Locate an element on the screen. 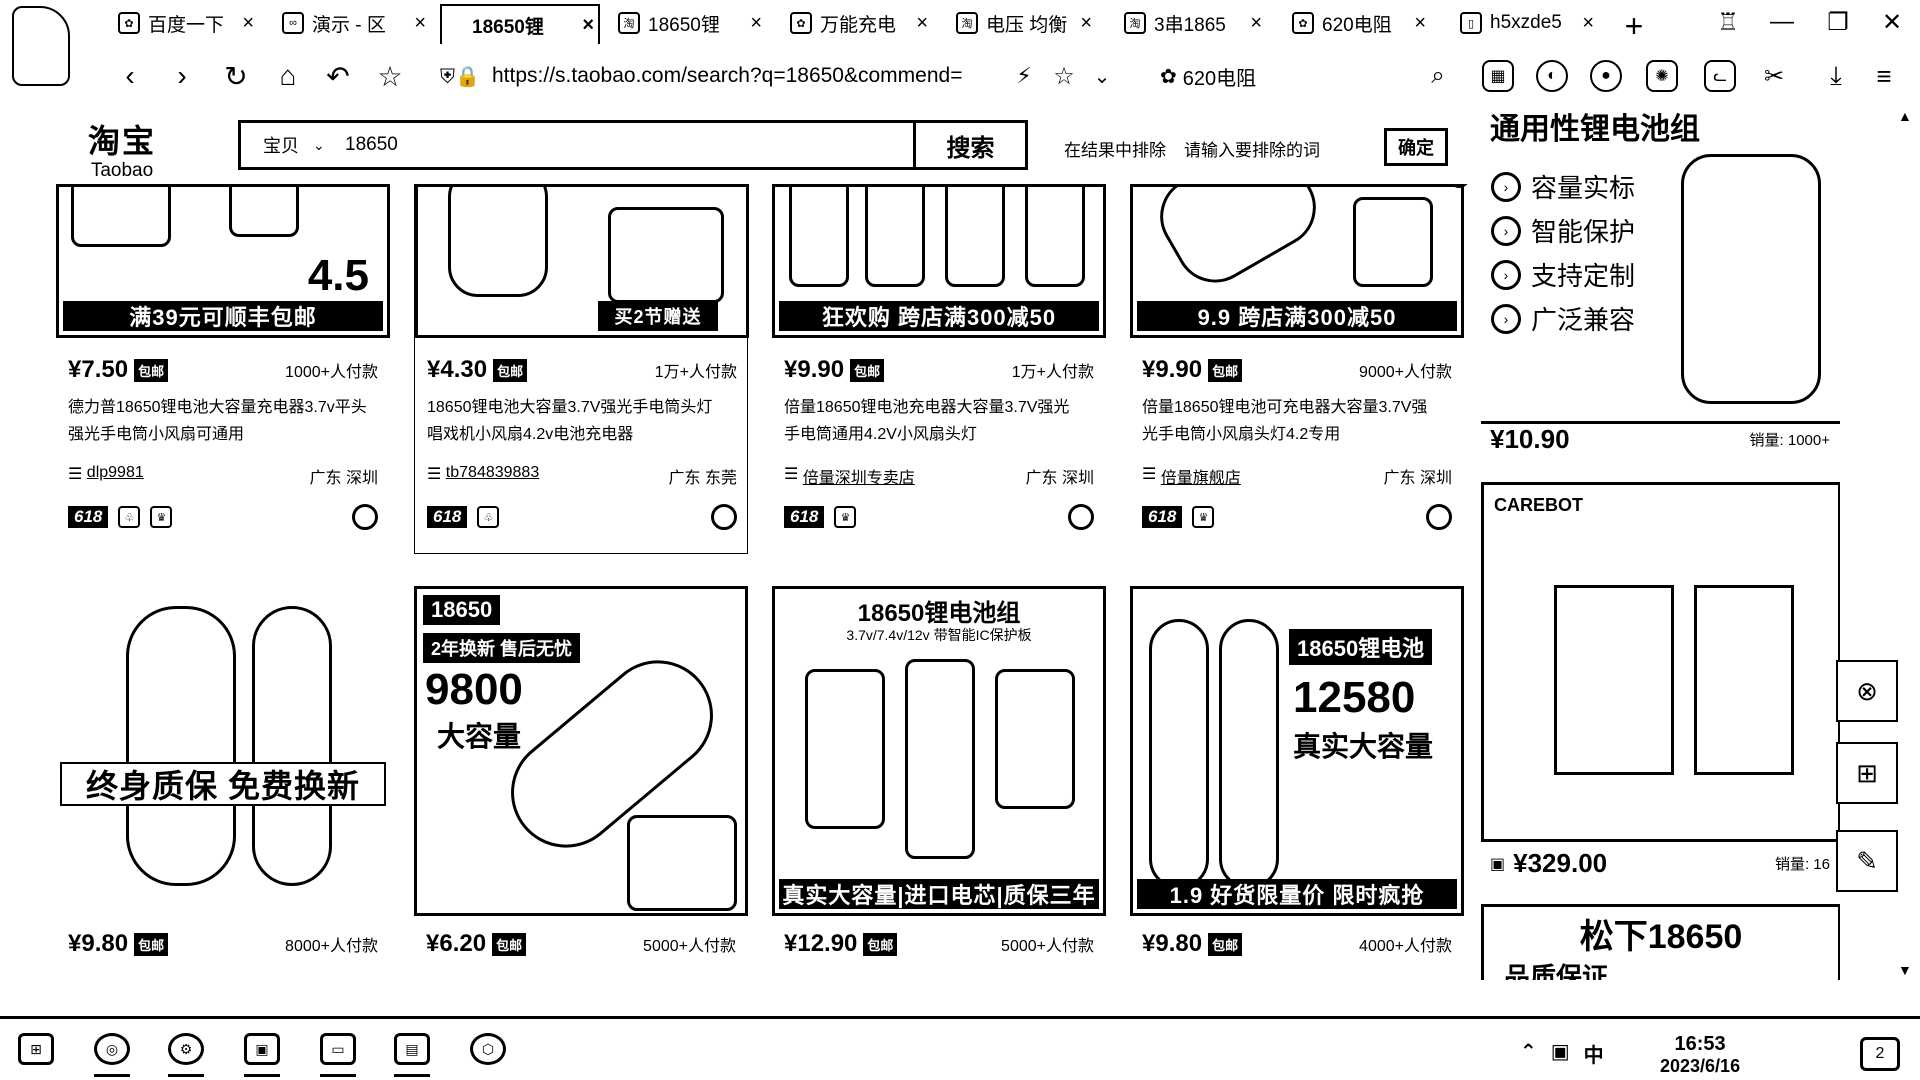 This screenshot has width=1920, height=1080. product-title: 倍量18650锂电池充电器大容量3.7V强光手电筒通用4.2V小风扇头灯 is located at coordinates (934, 421).